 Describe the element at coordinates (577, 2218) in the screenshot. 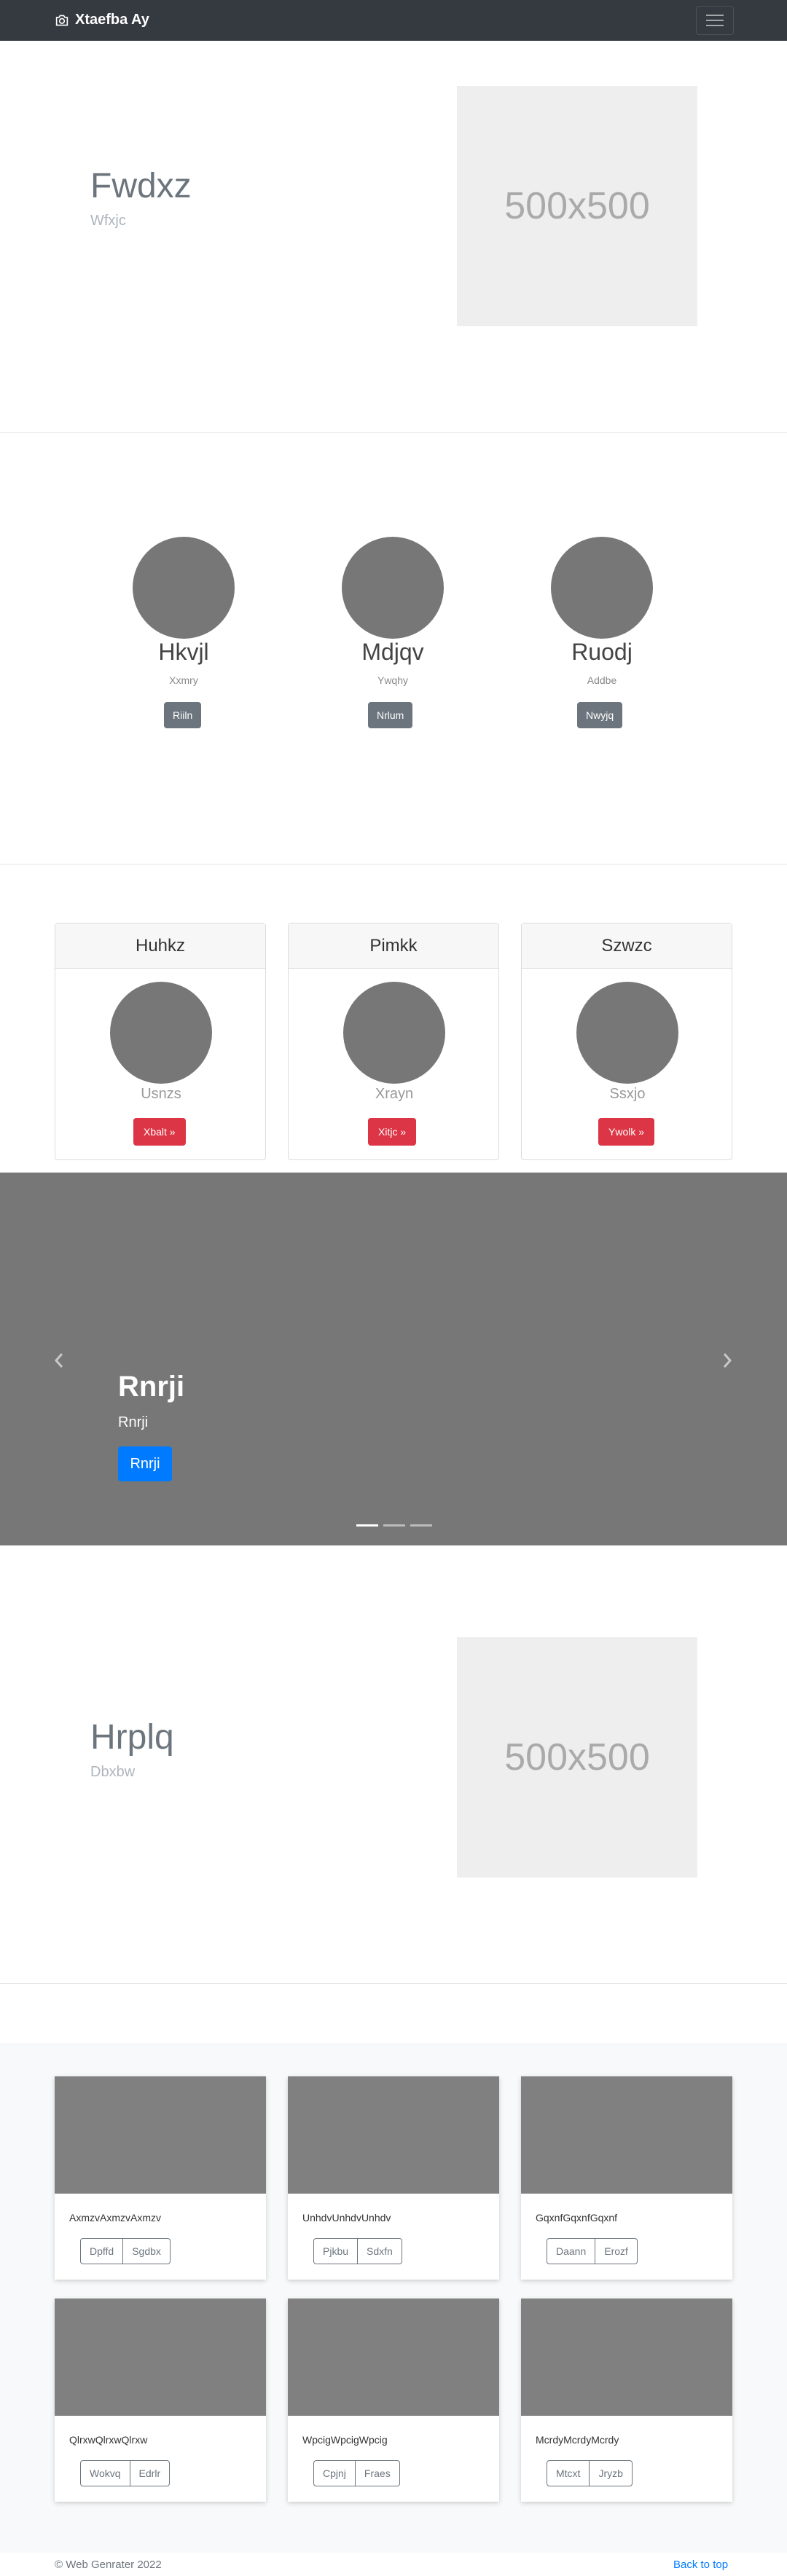

I see `card-text: GqxnfGqxnfGqxnf` at that location.